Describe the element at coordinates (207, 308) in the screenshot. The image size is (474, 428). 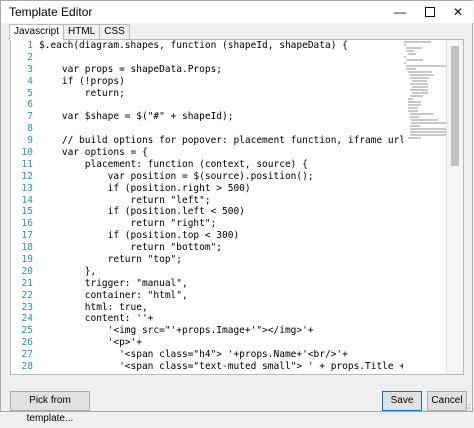
I see `code-line: 23 html: true,` at that location.